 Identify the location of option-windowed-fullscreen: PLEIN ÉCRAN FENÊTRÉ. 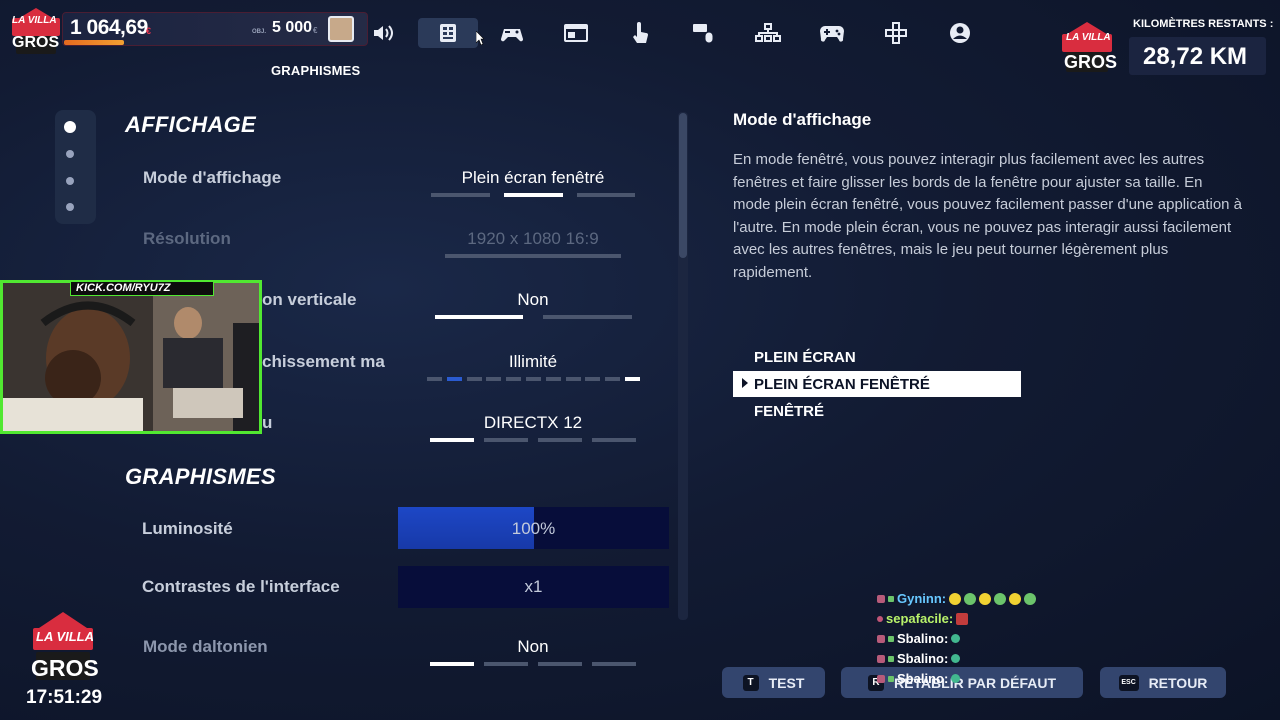
(842, 384).